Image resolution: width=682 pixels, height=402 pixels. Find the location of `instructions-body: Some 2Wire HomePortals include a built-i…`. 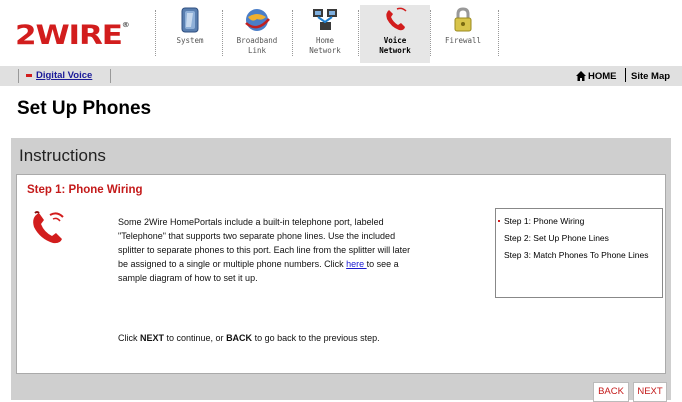

instructions-body: Some 2Wire HomePortals include a built-i… is located at coordinates (266, 250).